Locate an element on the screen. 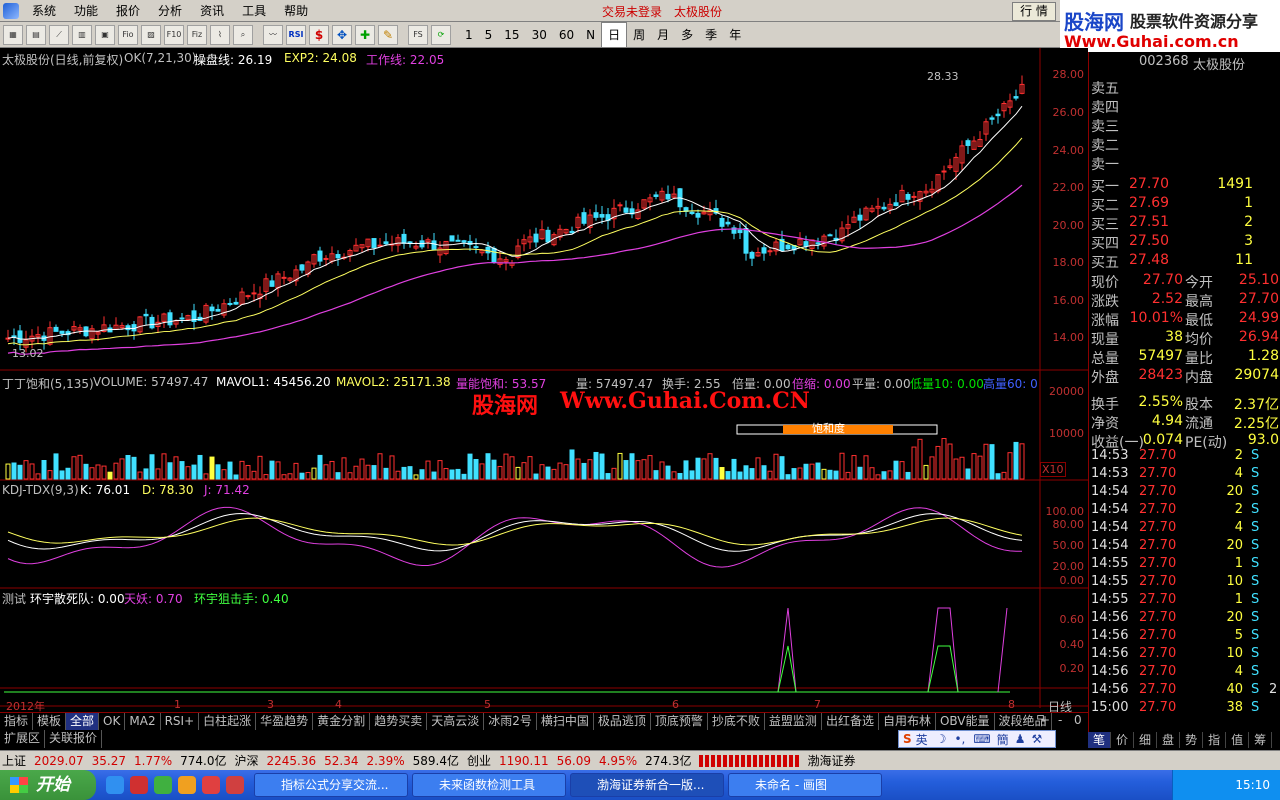 This screenshot has width=1280, height=800. ime-bar: S 英 ☽ •, ⌨ 簡 ♟ ⚒ is located at coordinates (977, 739).